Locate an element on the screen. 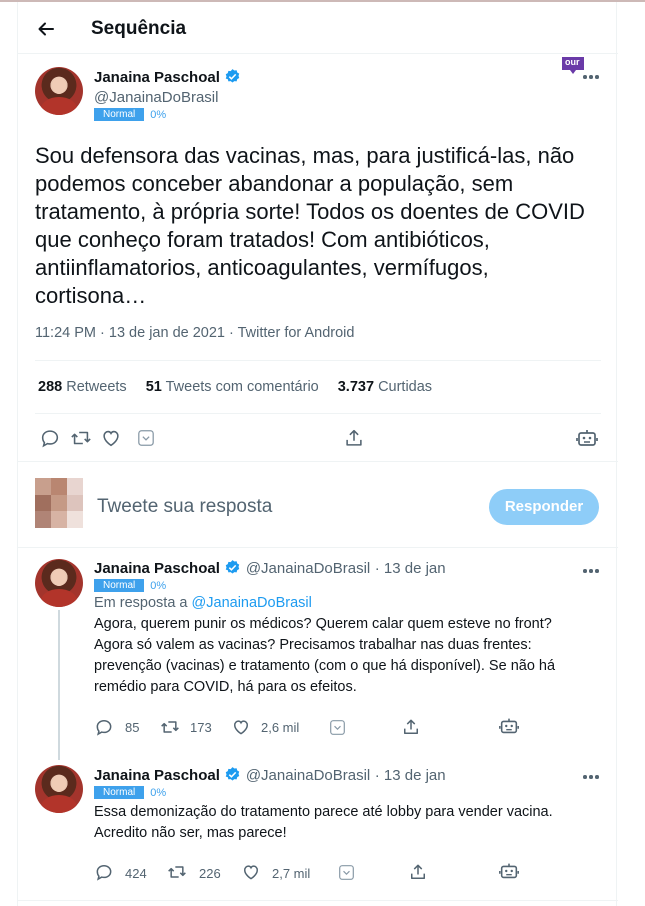 Image resolution: width=645 pixels, height=906 pixels. extension-tag-label: our is located at coordinates (572, 62).